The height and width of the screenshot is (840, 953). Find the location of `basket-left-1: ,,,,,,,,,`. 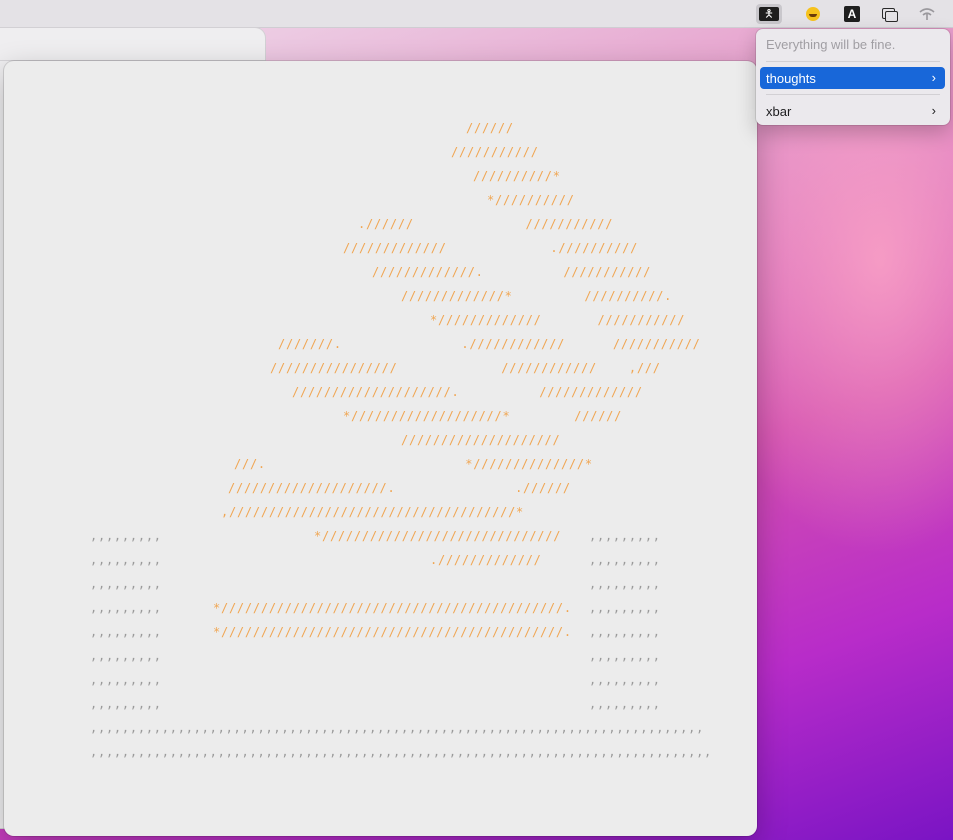

basket-left-1: ,,,,,,,,, is located at coordinates (126, 536).